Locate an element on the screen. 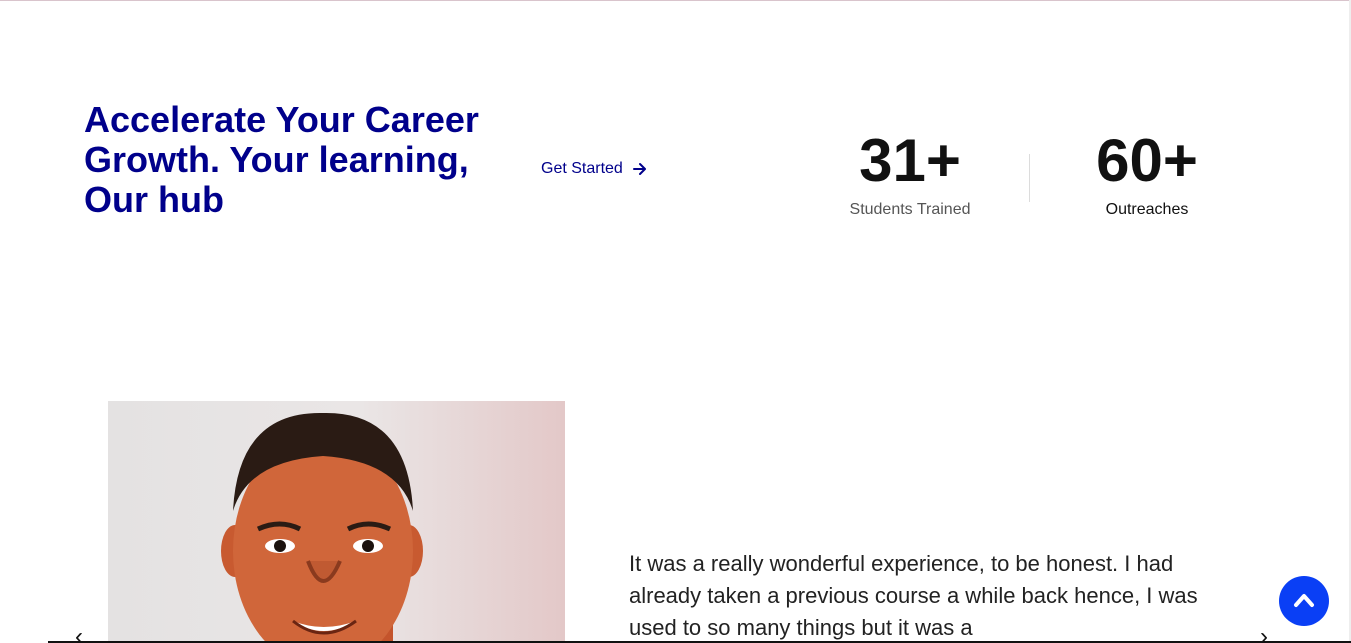 This screenshot has width=1351, height=643. chevron-up-icon is located at coordinates (1304, 600).